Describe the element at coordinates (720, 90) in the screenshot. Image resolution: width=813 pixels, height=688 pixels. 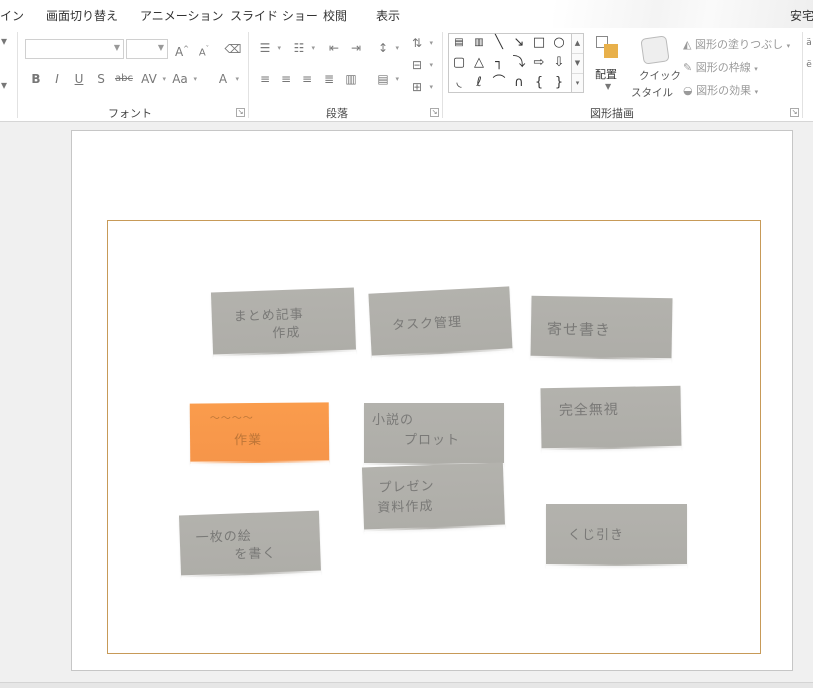
I see `shape-effects-button: ◒ 図形の効果 ▾` at that location.